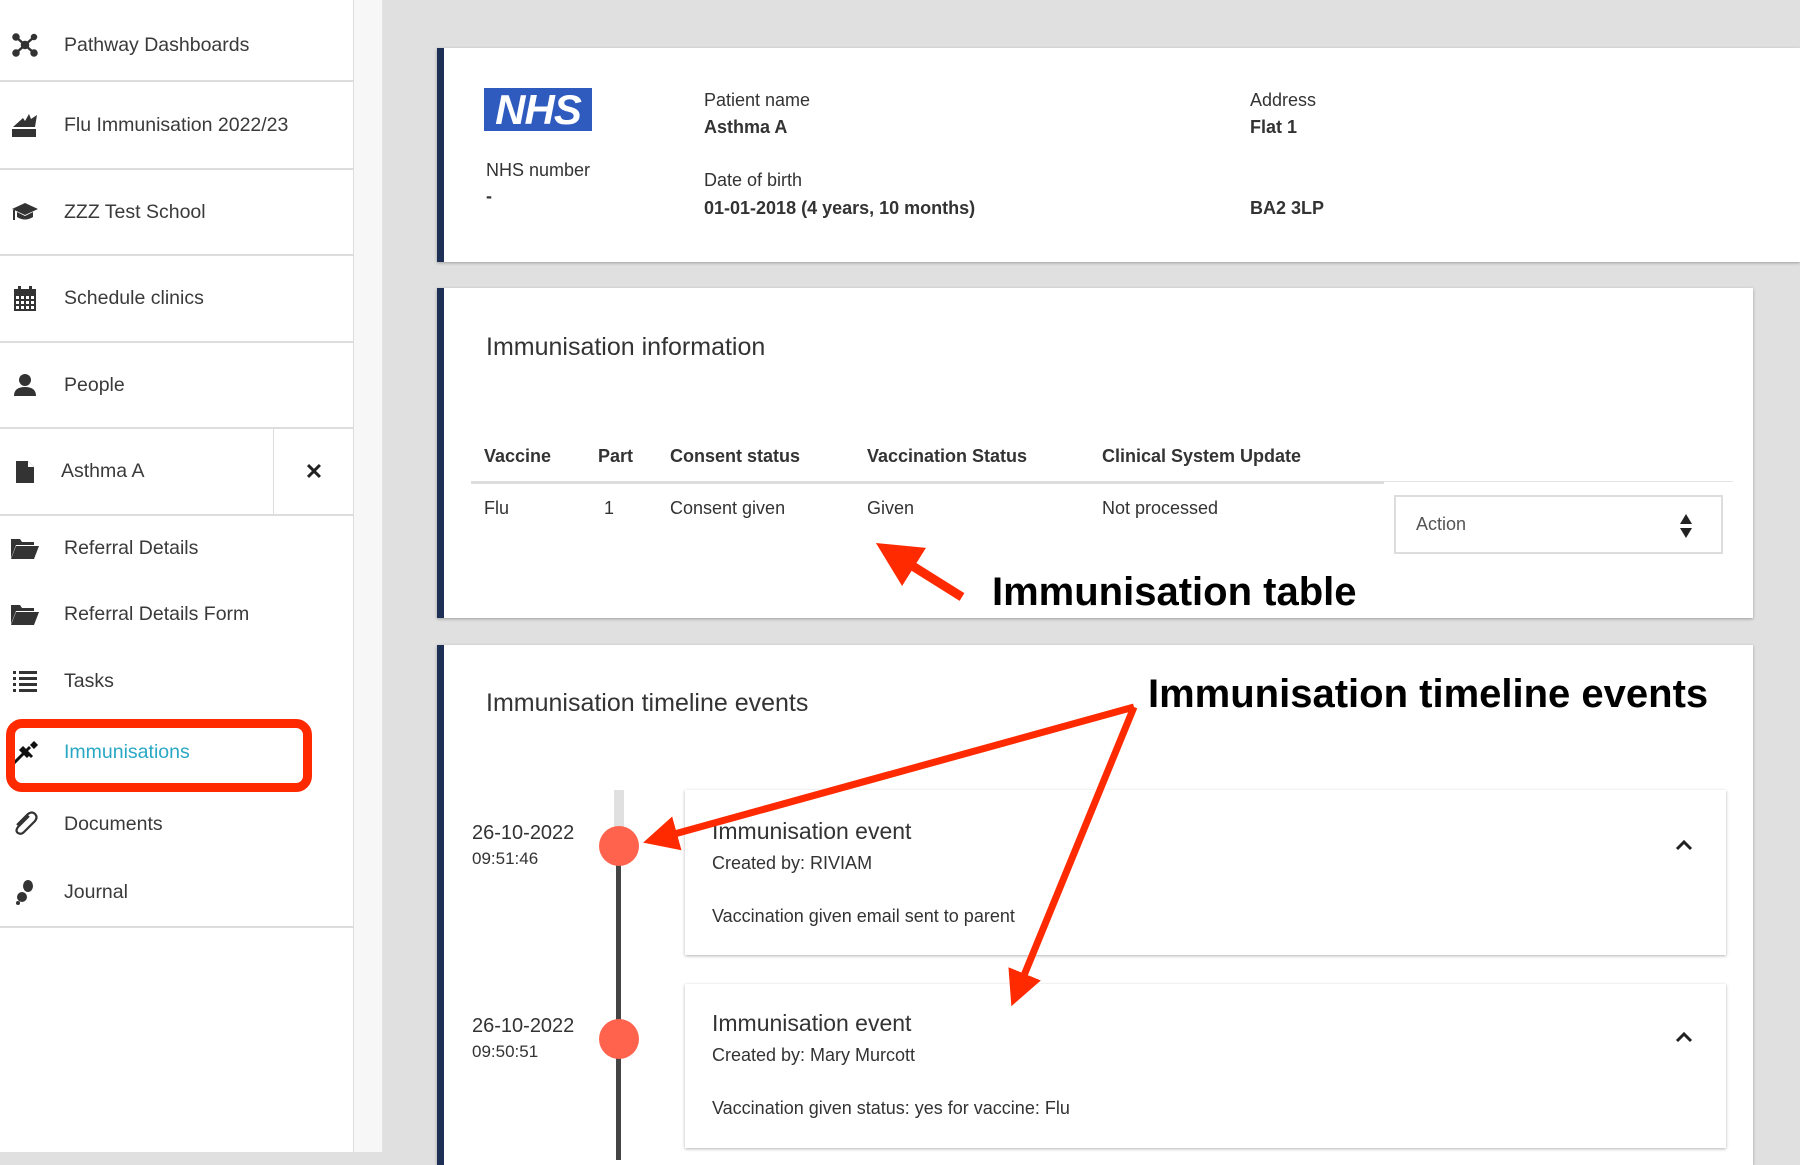  I want to click on arrow-to-timeline-dot, so click(889, 777).